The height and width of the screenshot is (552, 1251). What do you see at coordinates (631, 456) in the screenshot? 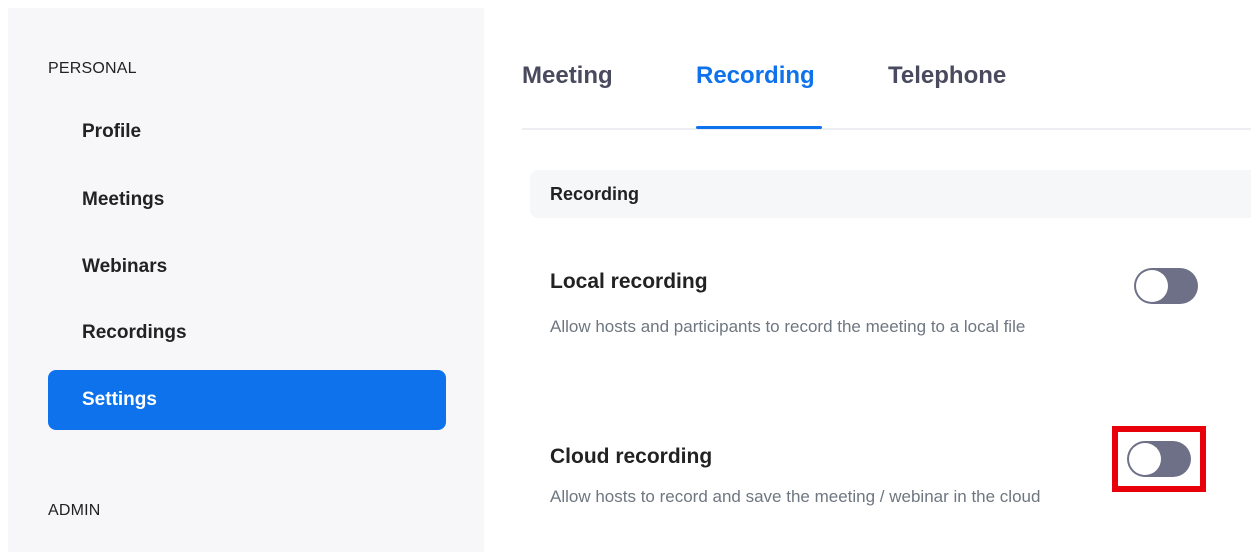
I see `cloud-recording-title: Cloud recording` at bounding box center [631, 456].